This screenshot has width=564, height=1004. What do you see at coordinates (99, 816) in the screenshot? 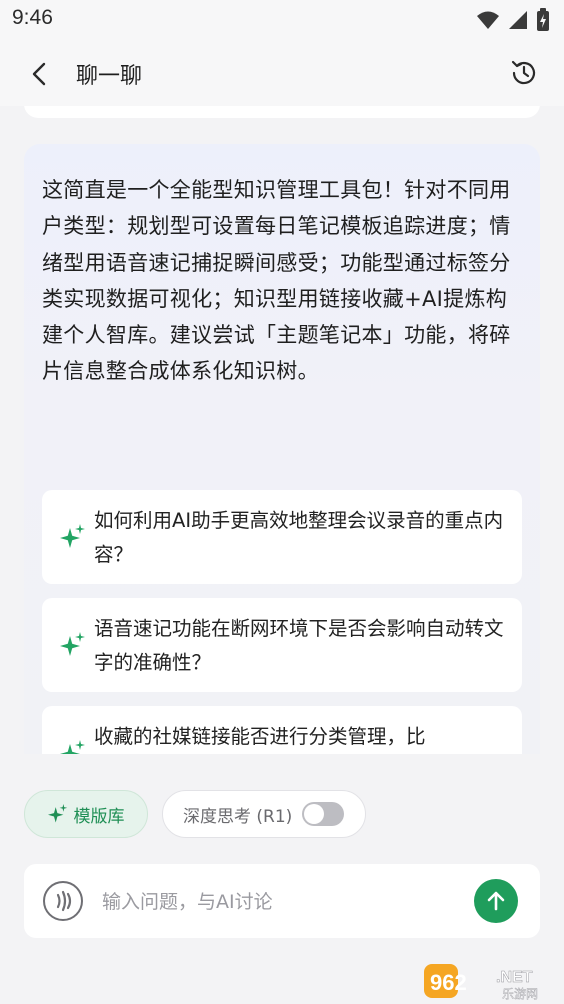
I see `template-library-label: 模版库` at bounding box center [99, 816].